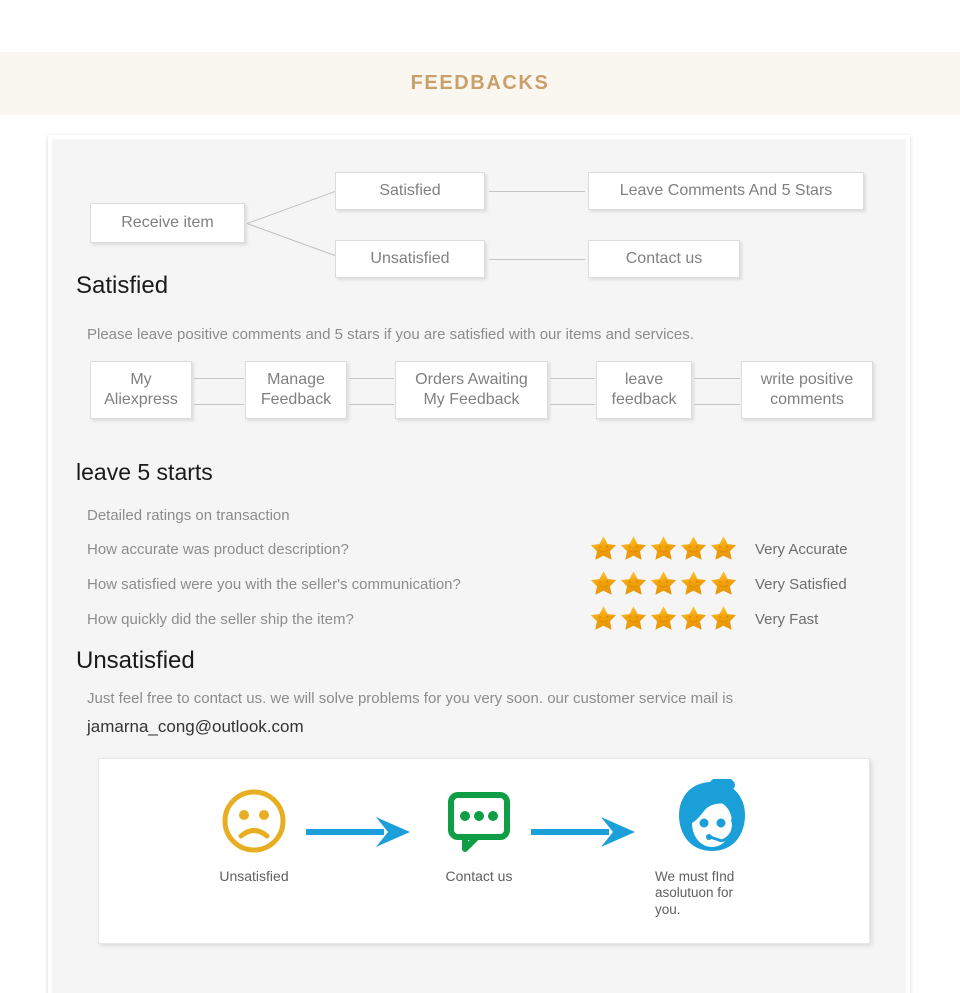 This screenshot has width=960, height=993. I want to click on step-box-orders-awaiting: Orders Awaiting My Feedback, so click(471, 390).